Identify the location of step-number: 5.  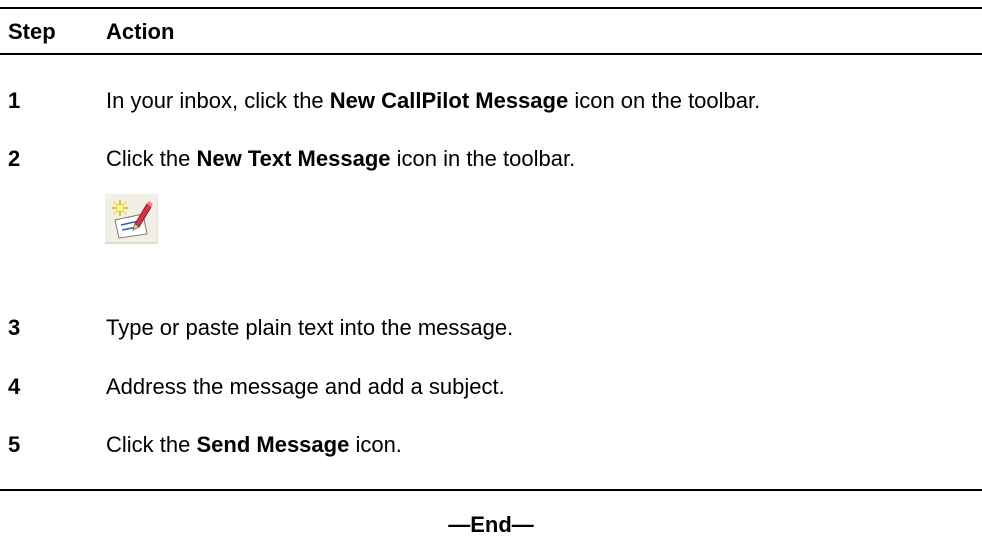
(14, 444).